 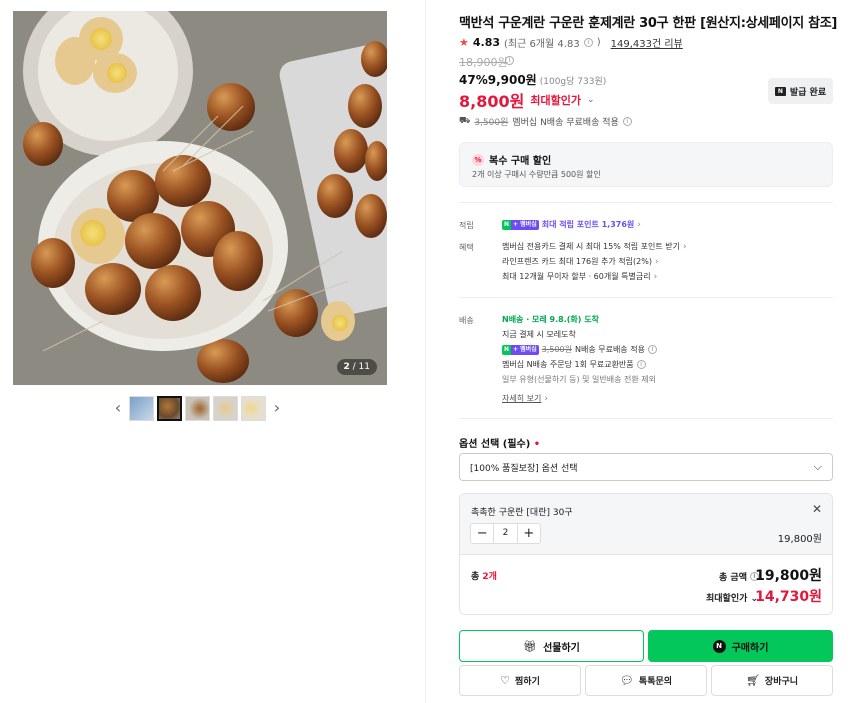 I want to click on delivery-arrival: N배송 · 모레 9.8.(화) 도착, so click(x=550, y=319).